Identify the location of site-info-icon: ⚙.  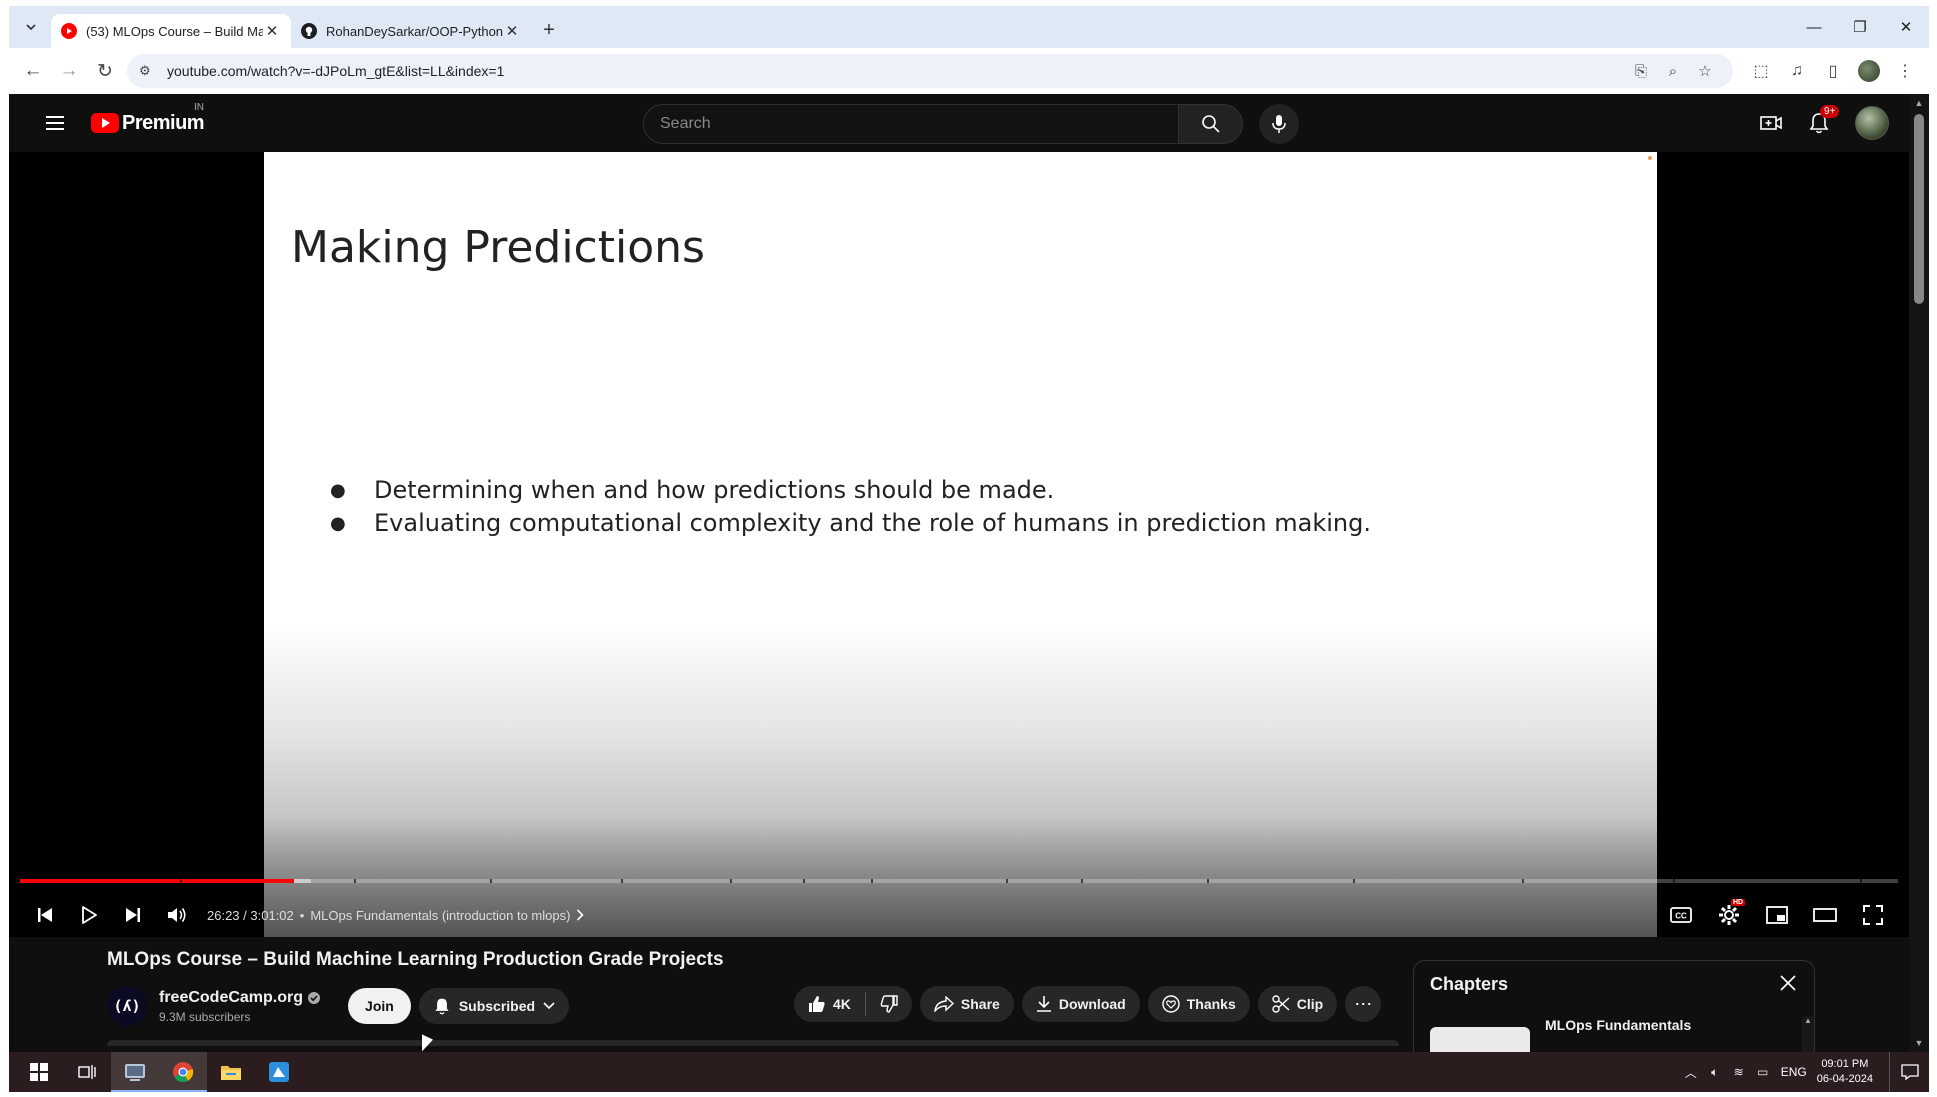
(149, 71).